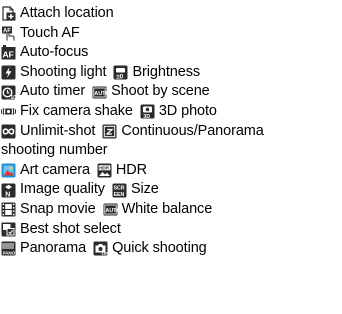 The height and width of the screenshot is (314, 342). What do you see at coordinates (58, 130) in the screenshot?
I see `unlimit-shot-label: Unlimit-shot` at bounding box center [58, 130].